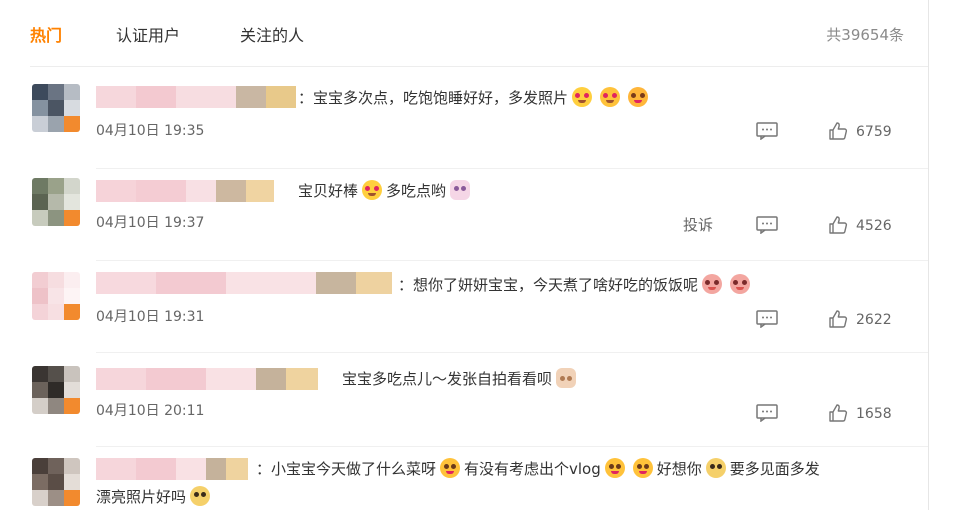  I want to click on tabs-divider, so click(479, 66).